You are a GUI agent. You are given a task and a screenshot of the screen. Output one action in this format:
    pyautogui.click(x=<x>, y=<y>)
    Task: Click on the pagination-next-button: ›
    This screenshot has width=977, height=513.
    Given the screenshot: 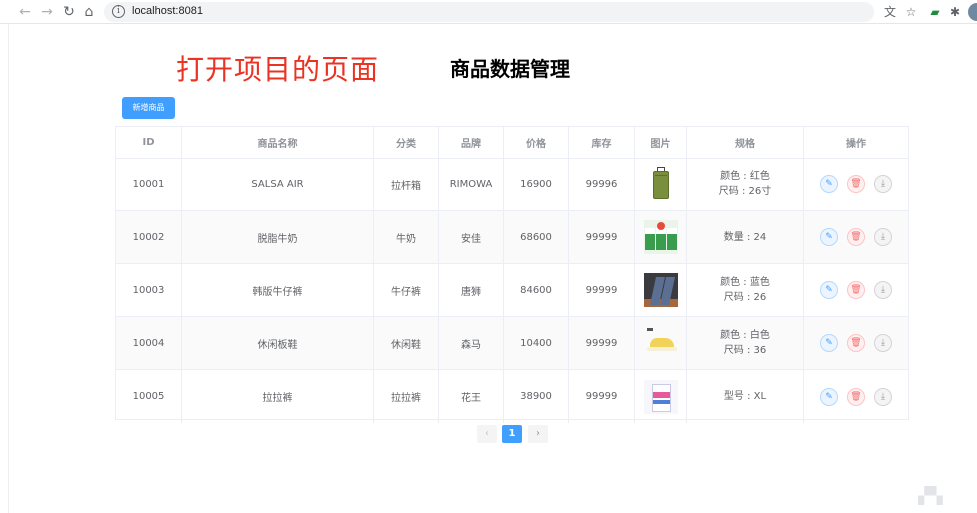 What is the action you would take?
    pyautogui.click(x=538, y=434)
    